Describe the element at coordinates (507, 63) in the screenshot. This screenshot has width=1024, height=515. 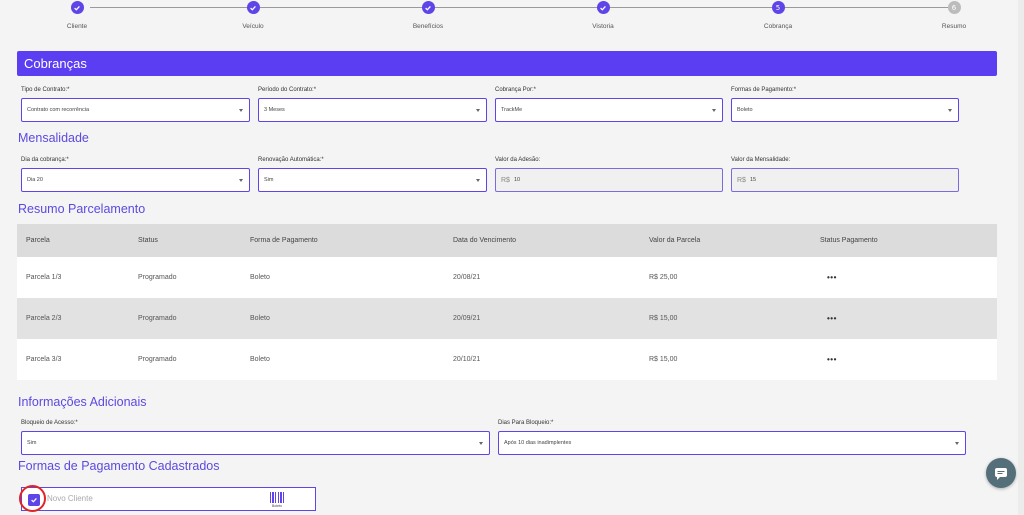
I see `section-header-cobrancas: Cobranças` at that location.